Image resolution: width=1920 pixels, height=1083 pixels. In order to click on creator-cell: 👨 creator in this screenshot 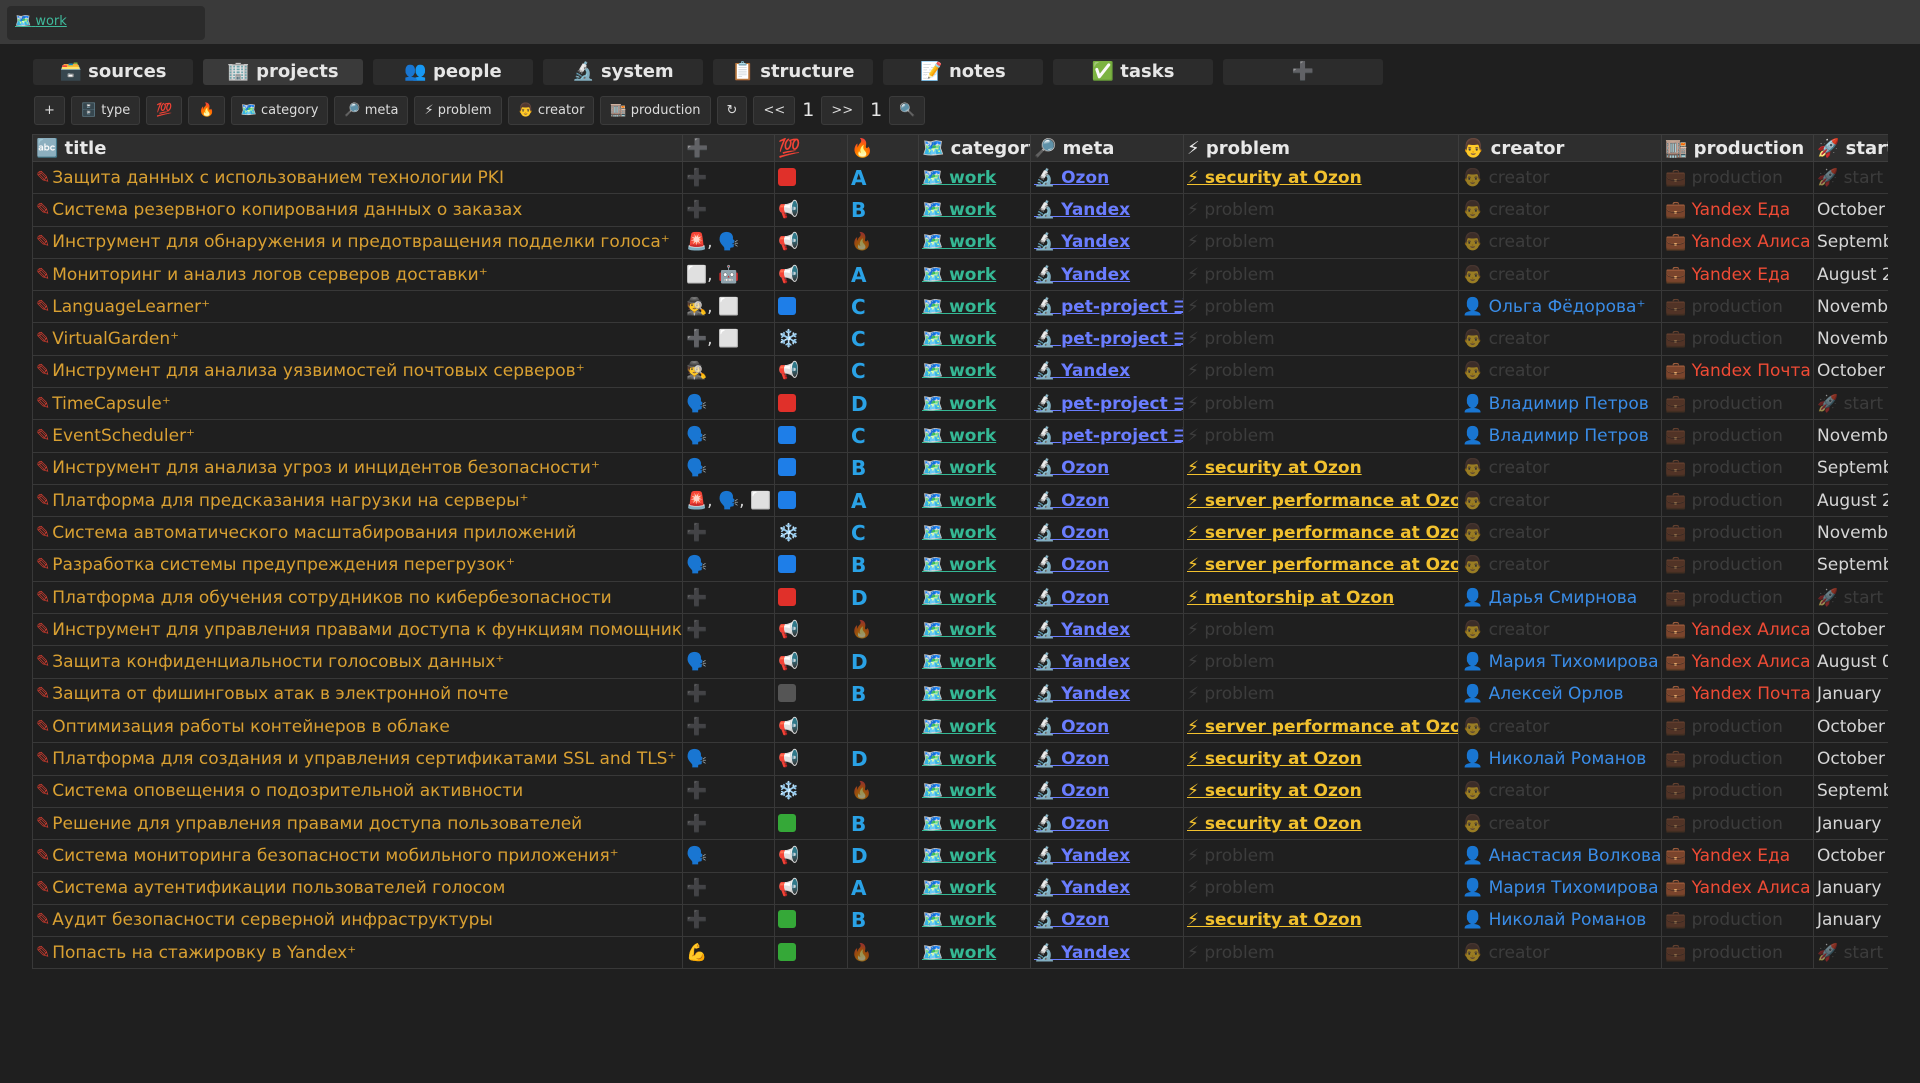, I will do `click(1560, 565)`.